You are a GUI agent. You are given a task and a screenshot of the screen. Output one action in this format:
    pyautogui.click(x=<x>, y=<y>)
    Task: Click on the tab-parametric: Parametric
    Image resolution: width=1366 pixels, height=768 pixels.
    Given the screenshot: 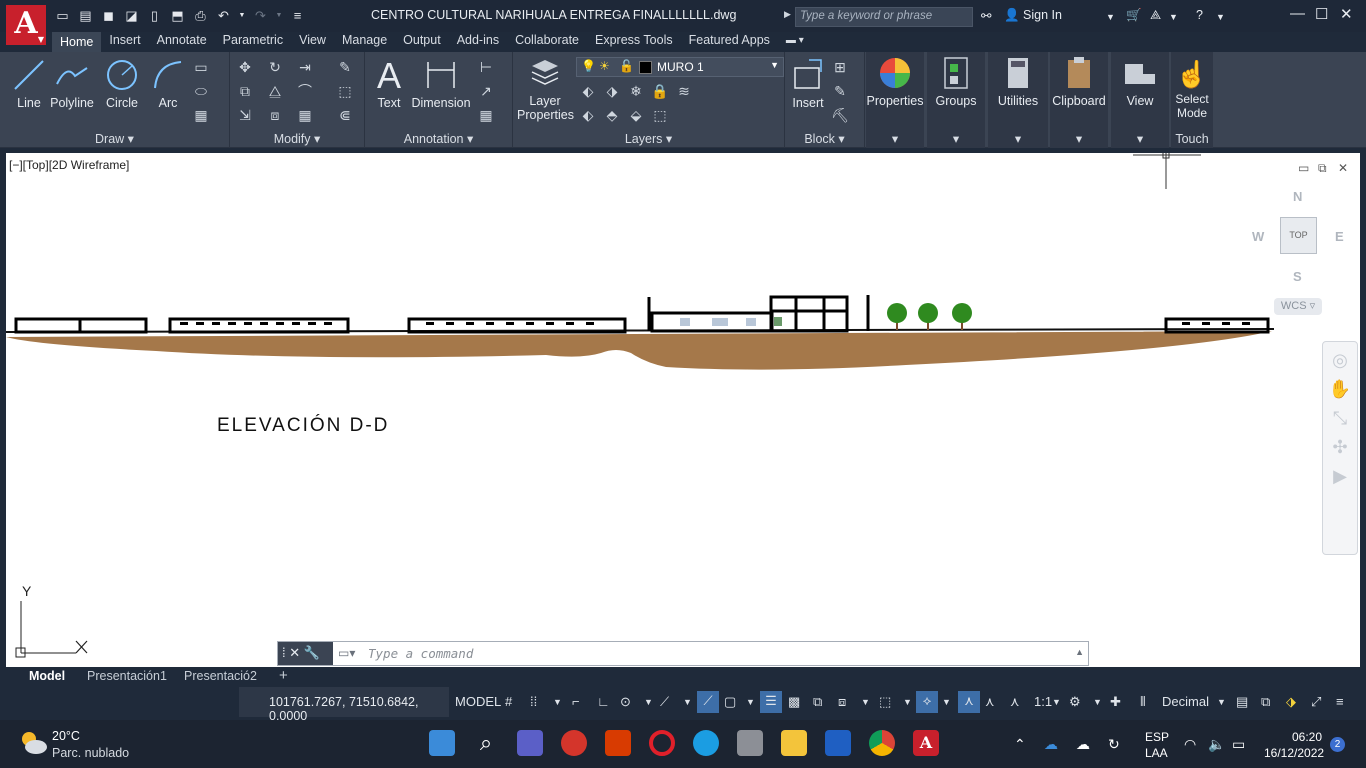 What is the action you would take?
    pyautogui.click(x=253, y=42)
    